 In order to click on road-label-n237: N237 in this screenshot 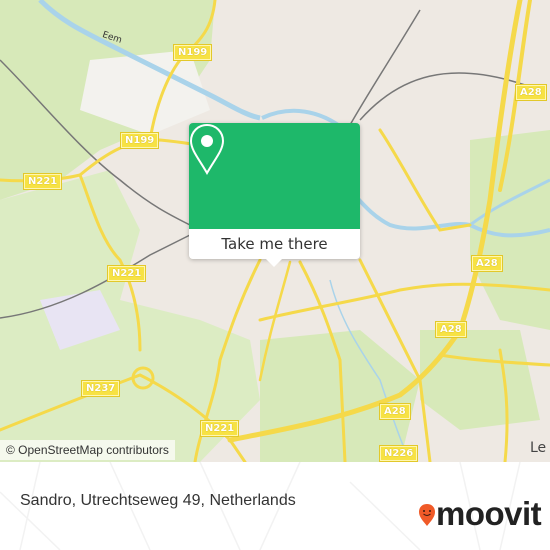, I will do `click(101, 388)`.